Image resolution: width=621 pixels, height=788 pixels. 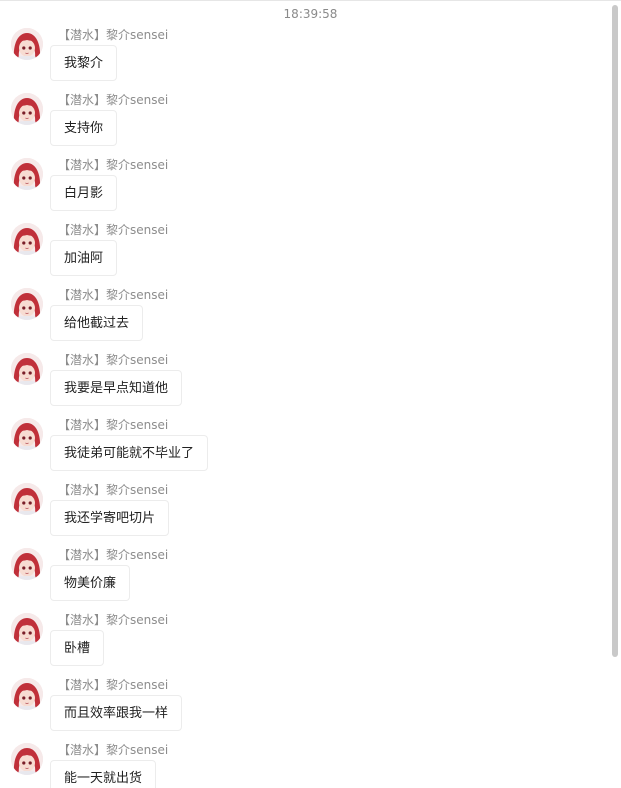 What do you see at coordinates (116, 388) in the screenshot?
I see `message-bubble: 我要是早点知道他` at bounding box center [116, 388].